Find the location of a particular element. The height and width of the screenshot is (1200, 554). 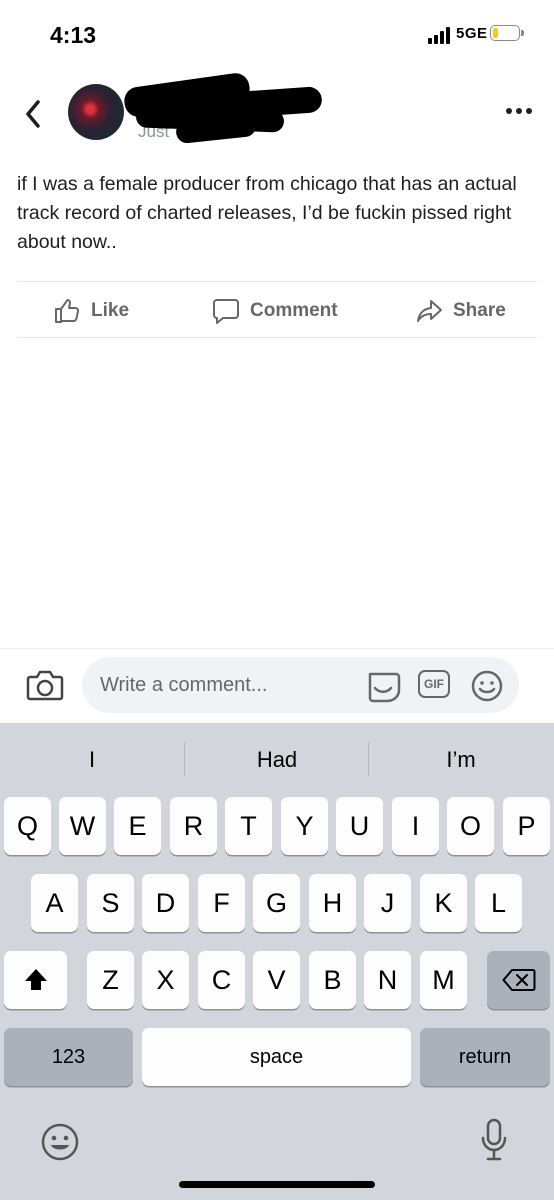

key-c: C is located at coordinates (221, 980).